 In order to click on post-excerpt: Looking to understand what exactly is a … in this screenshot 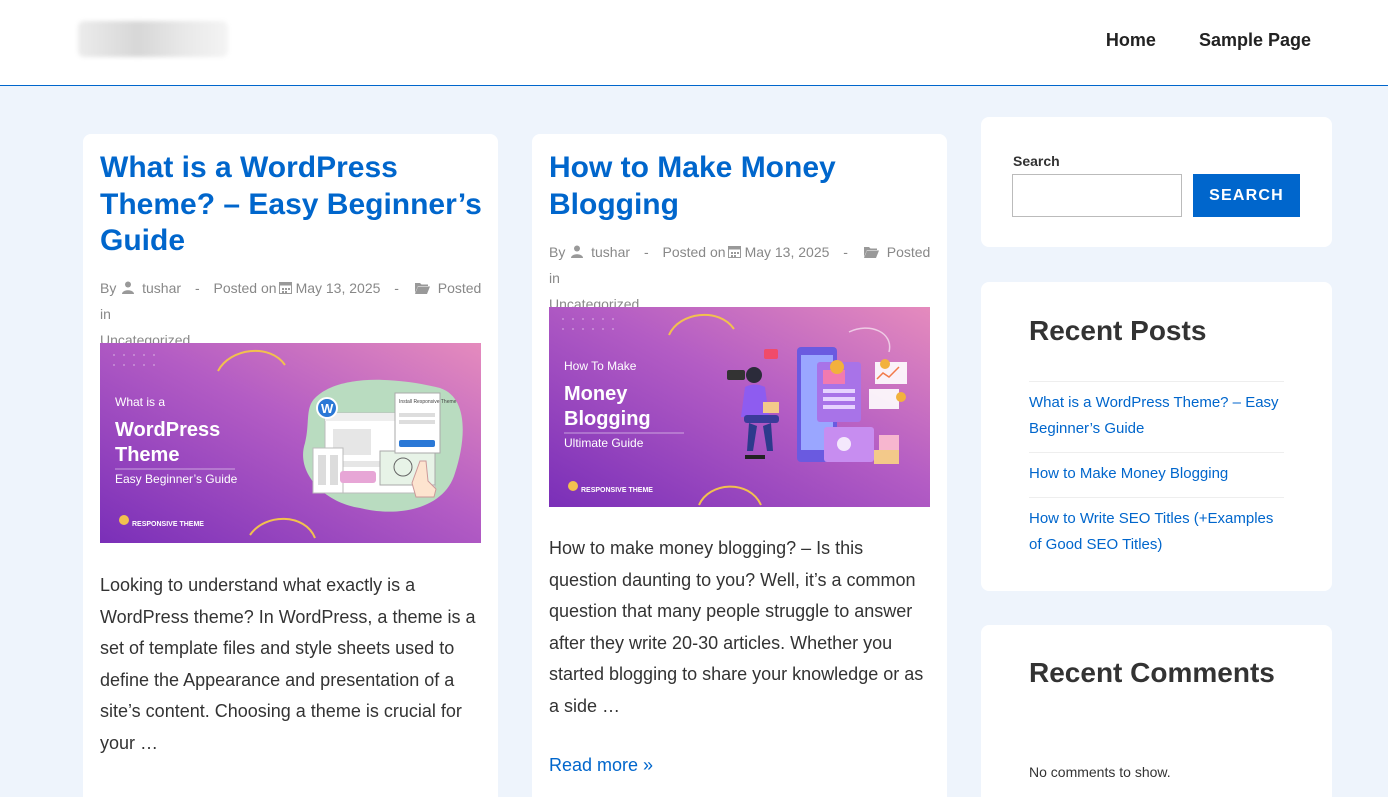, I will do `click(288, 664)`.